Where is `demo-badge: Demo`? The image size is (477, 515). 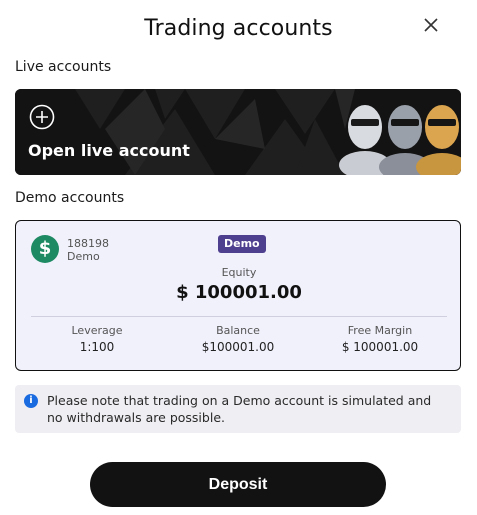
demo-badge: Demo is located at coordinates (242, 244).